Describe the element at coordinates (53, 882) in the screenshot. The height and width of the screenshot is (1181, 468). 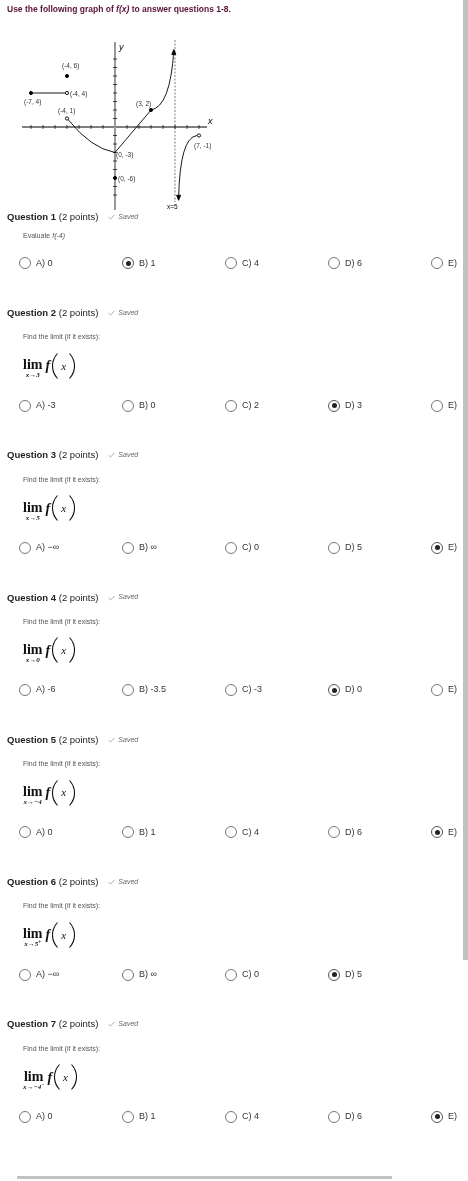
I see `question-title: Question 6 (2 points)` at that location.